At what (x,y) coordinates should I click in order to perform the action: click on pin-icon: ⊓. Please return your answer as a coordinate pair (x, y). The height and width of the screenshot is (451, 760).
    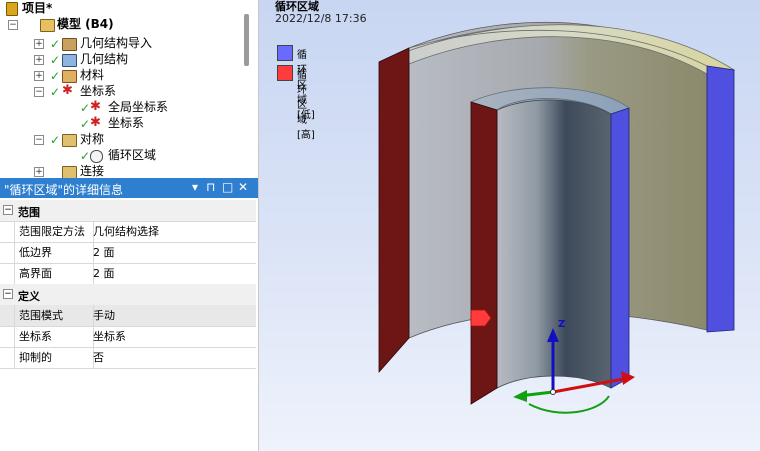
    Looking at the image, I should click on (210, 187).